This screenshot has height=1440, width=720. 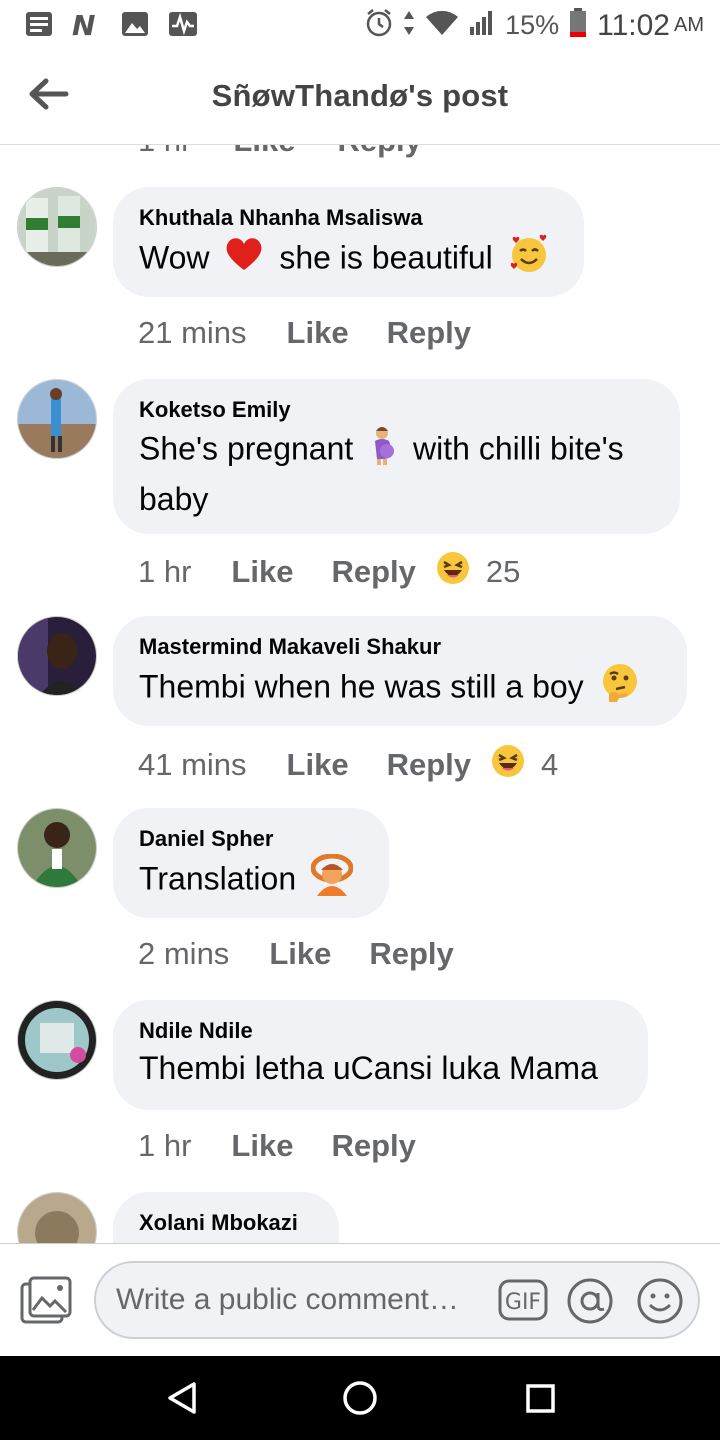 I want to click on smiling-face-with-hearts-emoji, so click(x=529, y=260).